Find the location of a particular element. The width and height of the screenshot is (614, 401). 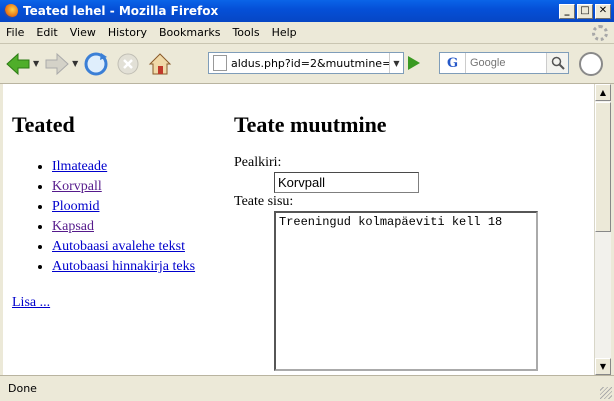

menu-history: History is located at coordinates (127, 32).